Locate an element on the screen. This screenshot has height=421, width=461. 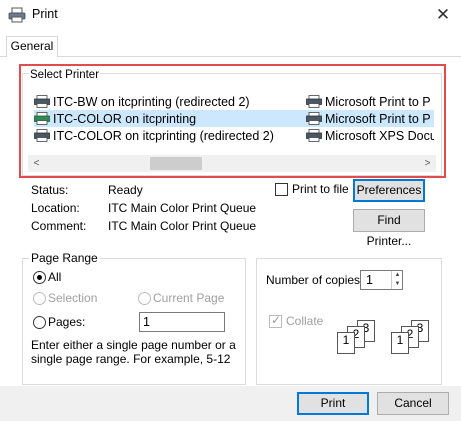
comment-label: Comment: is located at coordinates (59, 226).